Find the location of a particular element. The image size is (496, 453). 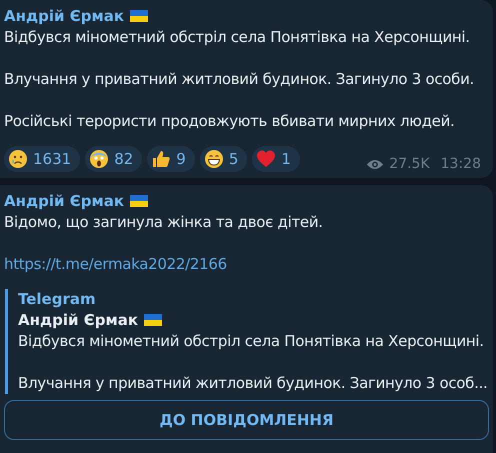

grinning-face-icon is located at coordinates (214, 159).